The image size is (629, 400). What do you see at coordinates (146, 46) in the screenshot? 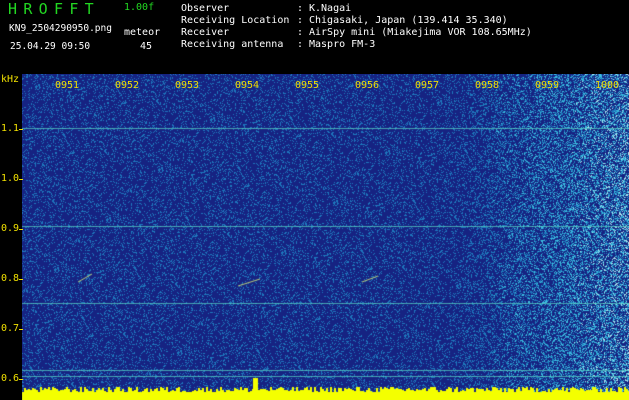
I see `count-value: 45` at bounding box center [146, 46].